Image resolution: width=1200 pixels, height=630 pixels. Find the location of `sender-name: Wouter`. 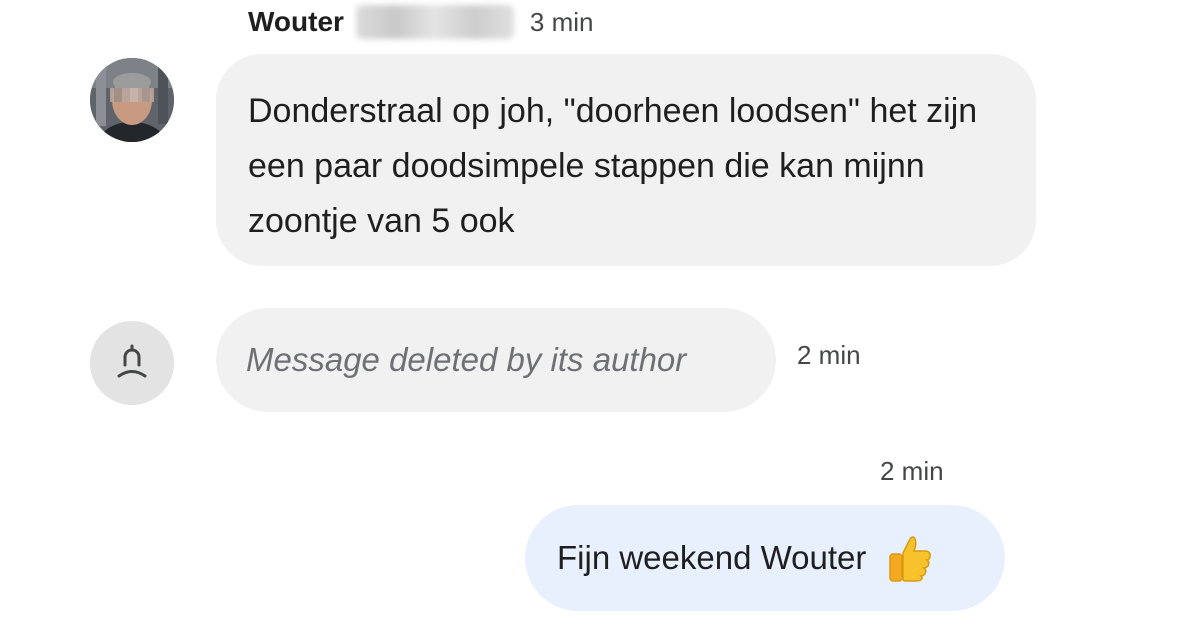

sender-name: Wouter is located at coordinates (296, 21).